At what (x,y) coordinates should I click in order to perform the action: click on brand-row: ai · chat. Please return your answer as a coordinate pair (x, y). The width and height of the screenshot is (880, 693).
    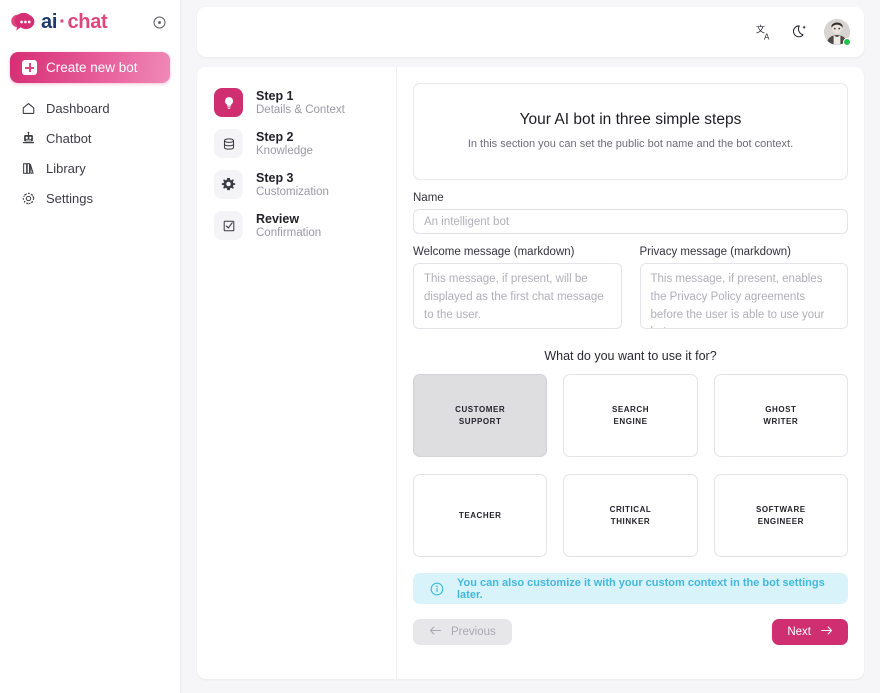
    Looking at the image, I should click on (90, 22).